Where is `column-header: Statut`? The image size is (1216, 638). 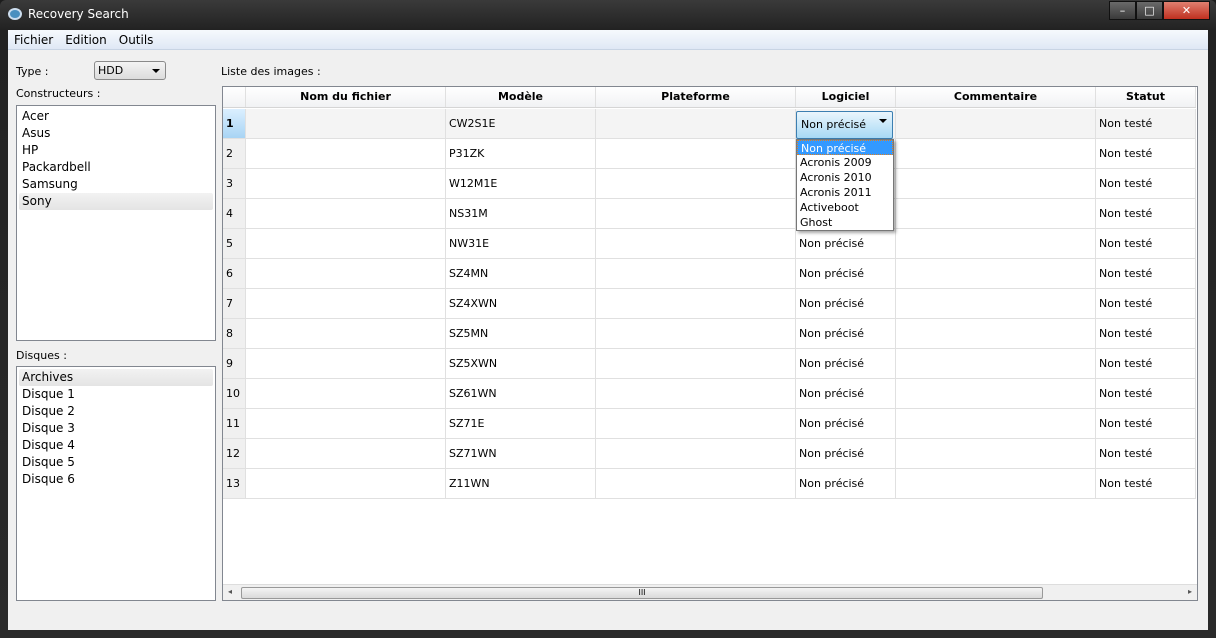 column-header: Statut is located at coordinates (1146, 97).